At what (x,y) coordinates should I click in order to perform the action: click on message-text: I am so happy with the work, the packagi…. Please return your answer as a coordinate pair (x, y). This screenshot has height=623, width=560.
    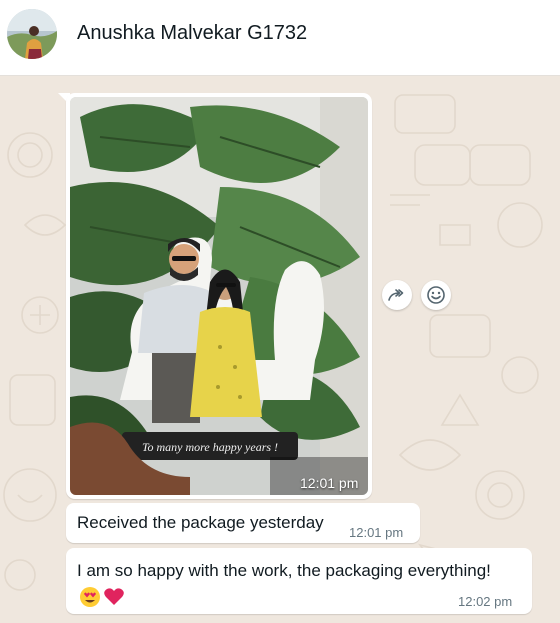
    Looking at the image, I should click on (287, 583).